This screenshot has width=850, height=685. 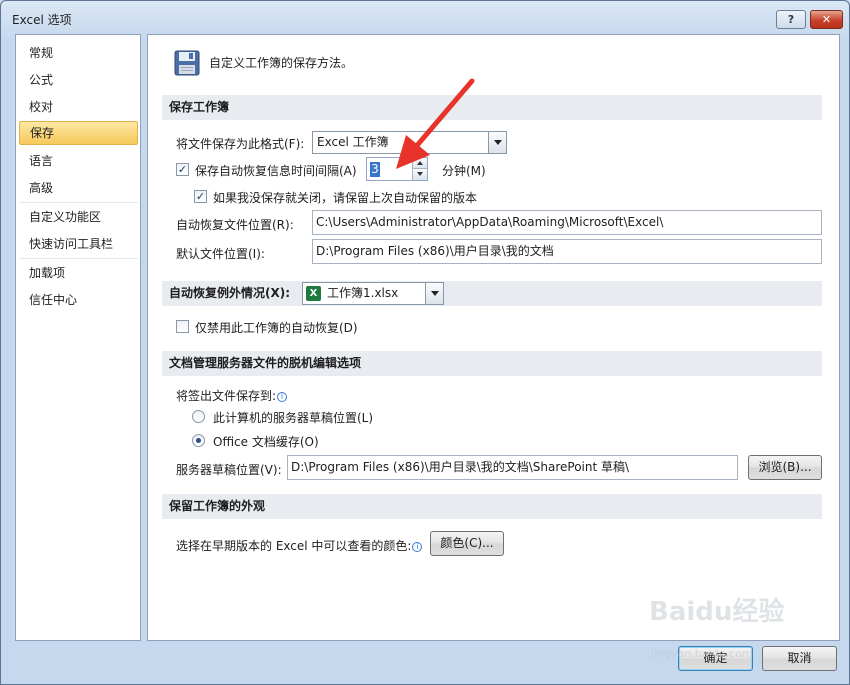 I want to click on save-checked-out-label: 将签出文件保存到: i, so click(x=232, y=395).